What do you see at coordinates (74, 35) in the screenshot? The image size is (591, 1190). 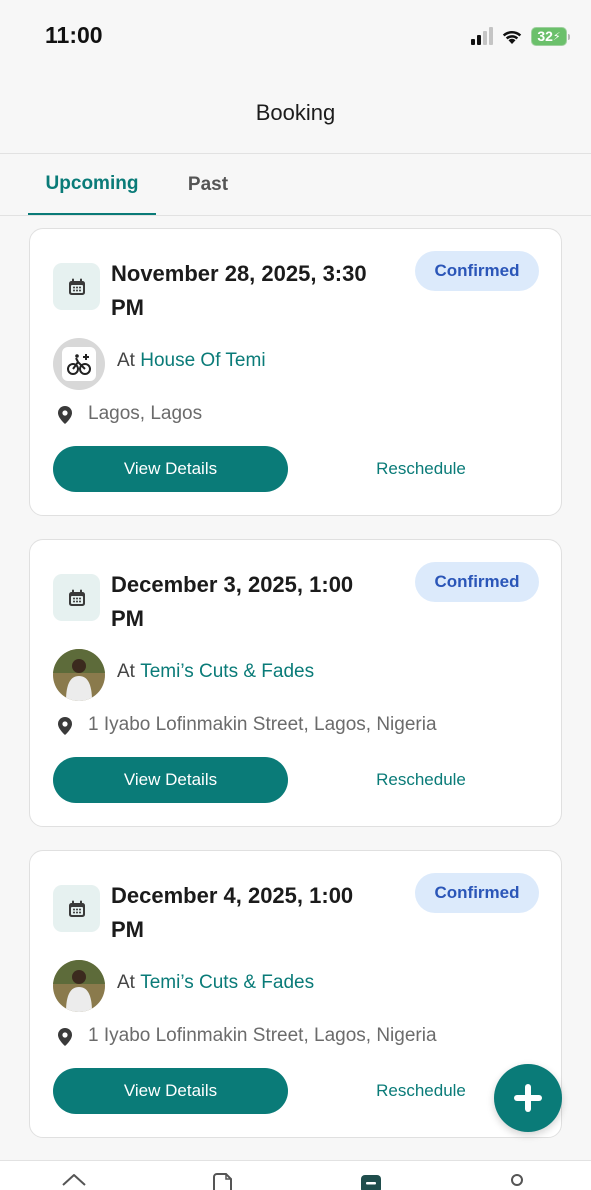 I see `status-time: 11:00` at bounding box center [74, 35].